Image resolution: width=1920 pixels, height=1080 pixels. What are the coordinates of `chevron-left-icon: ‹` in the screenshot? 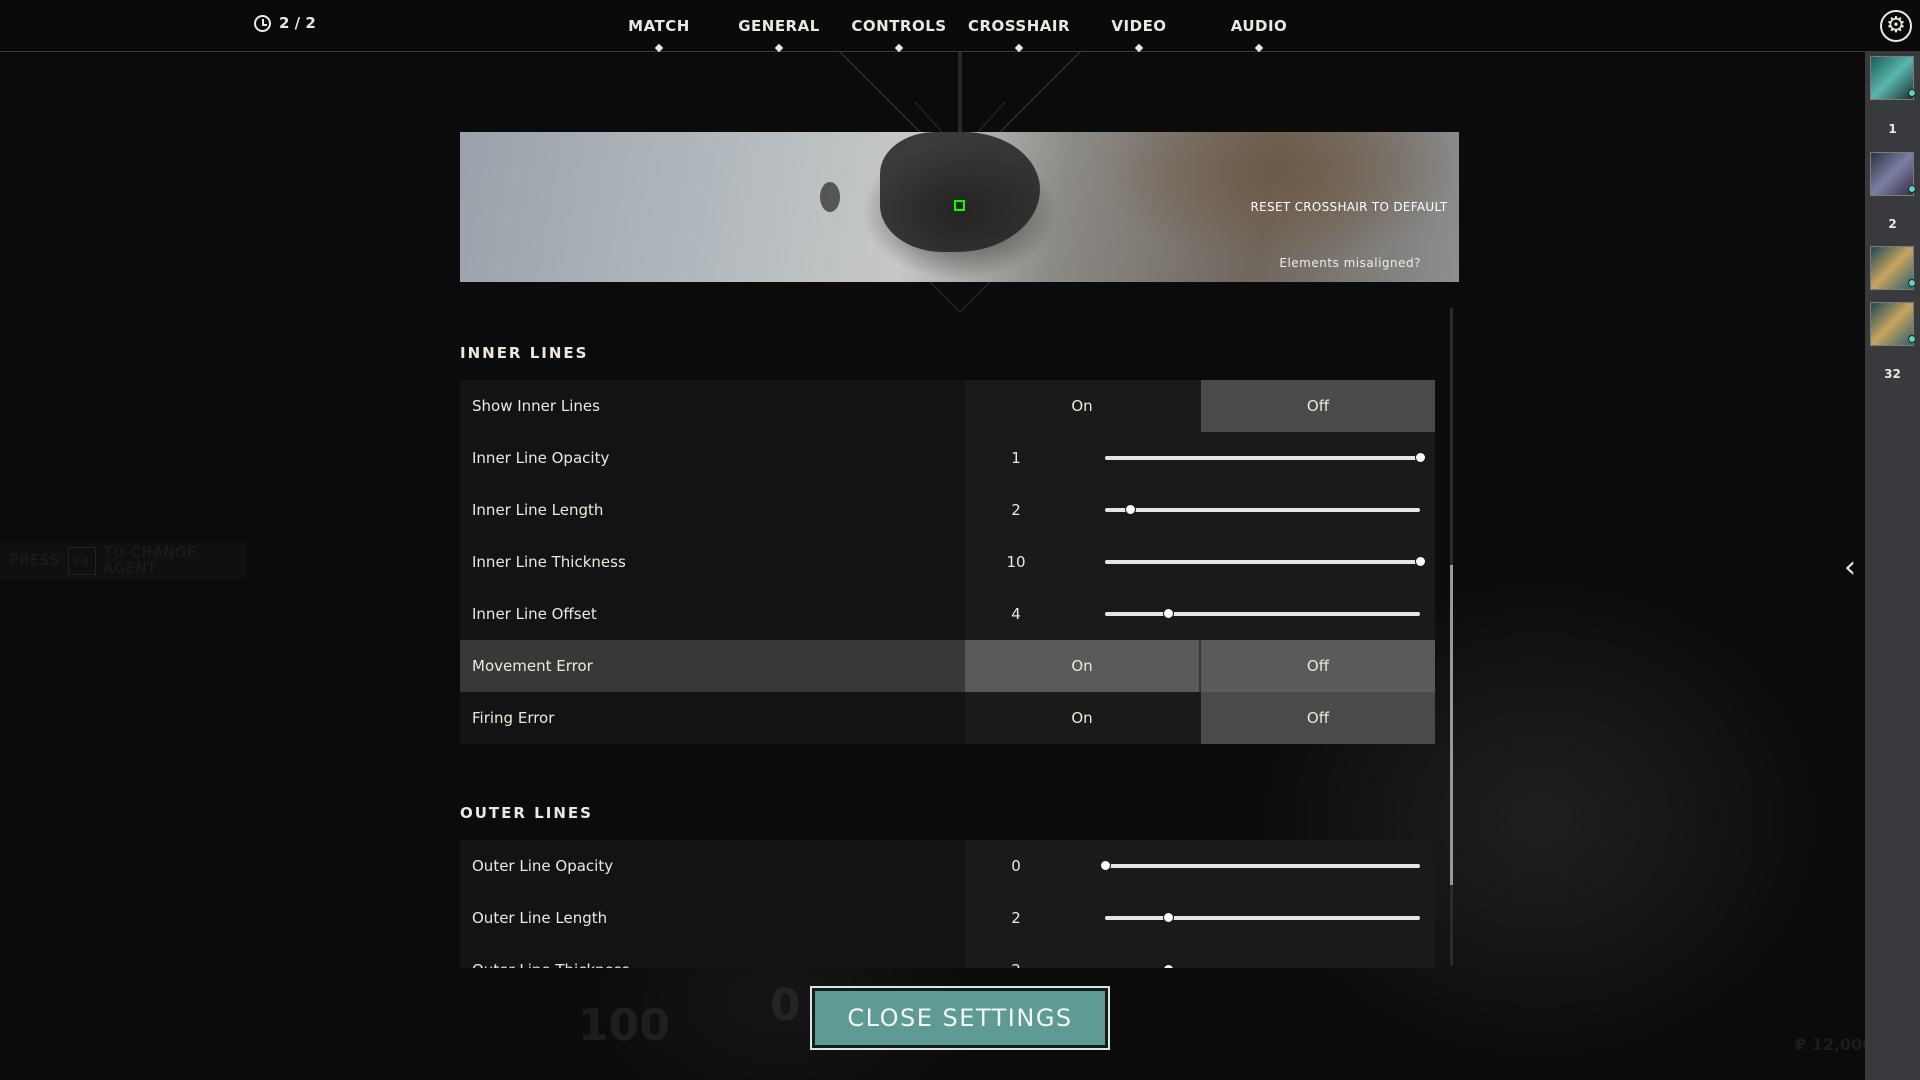 It's located at (1850, 568).